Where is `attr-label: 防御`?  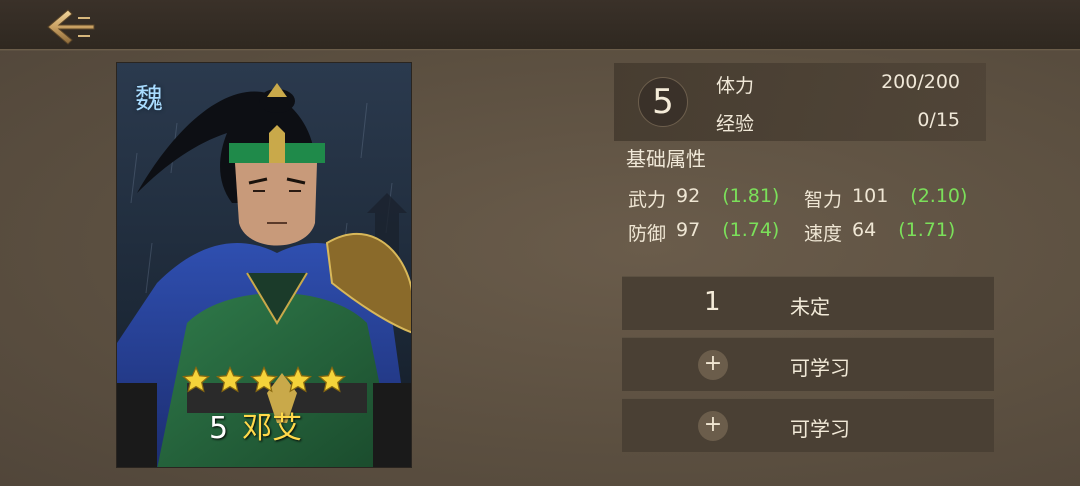 attr-label: 防御 is located at coordinates (647, 234).